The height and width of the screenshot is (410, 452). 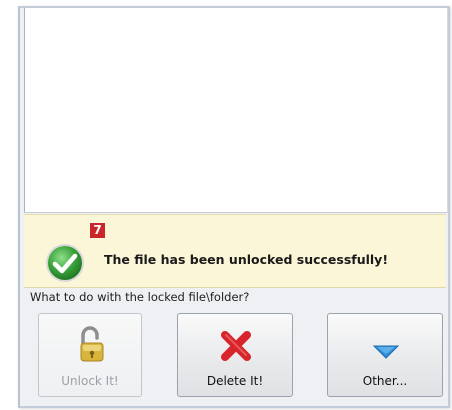 I want to click on delete-button: Delete It!, so click(x=235, y=355).